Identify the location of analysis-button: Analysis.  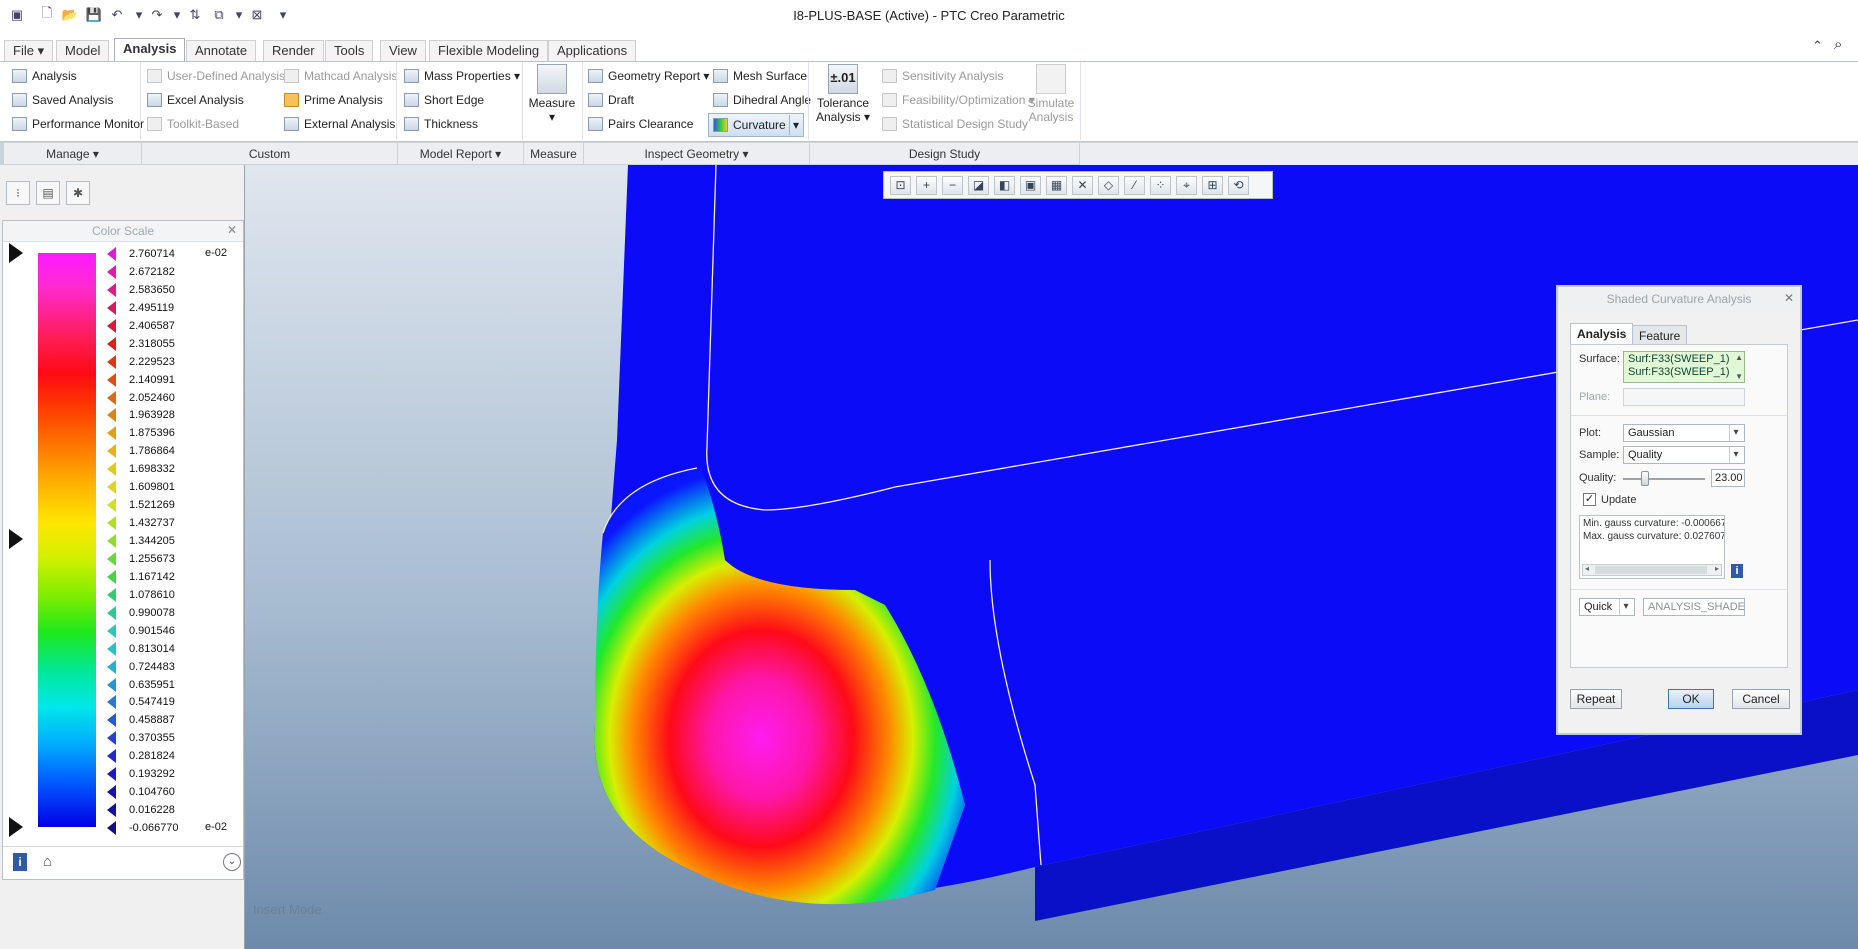
(44, 76).